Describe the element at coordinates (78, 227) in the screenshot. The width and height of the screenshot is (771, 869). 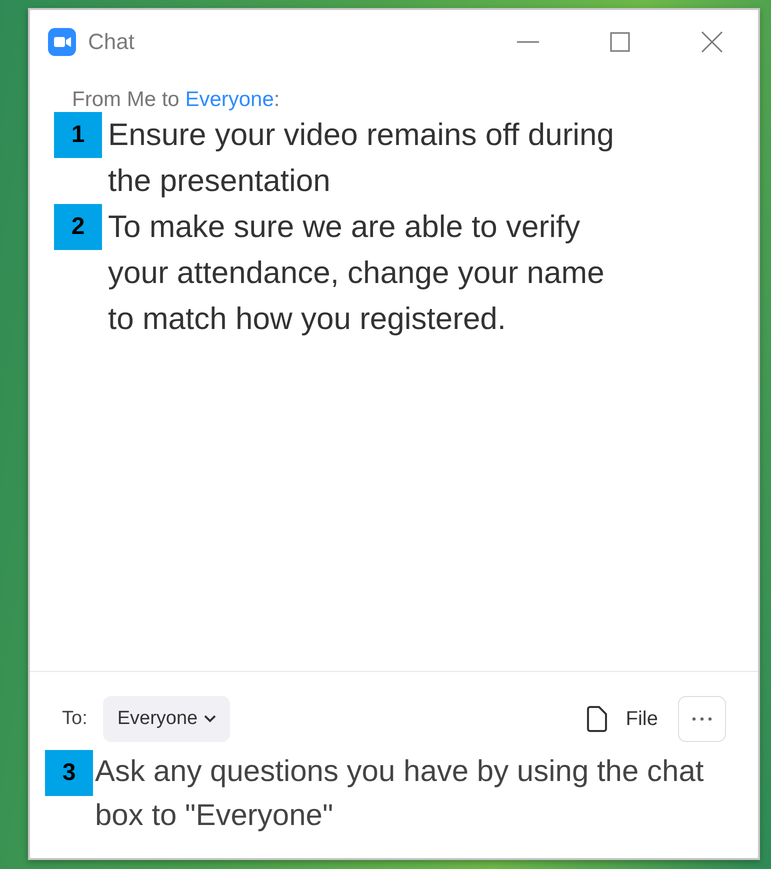
I see `number-badge: 2` at that location.